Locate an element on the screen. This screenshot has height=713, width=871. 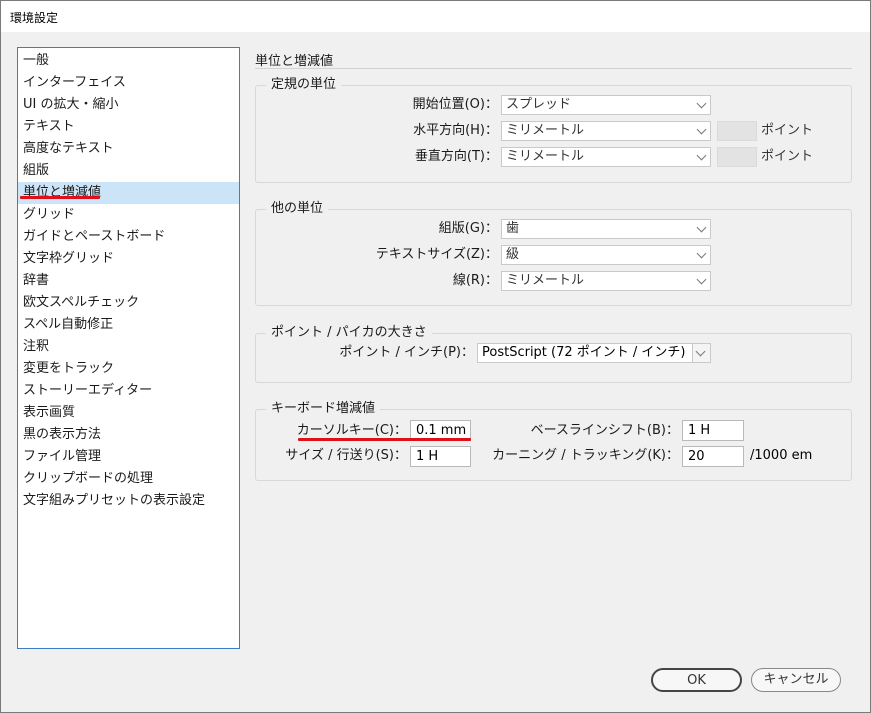
other-units-title: 他の単位 is located at coordinates (297, 209).